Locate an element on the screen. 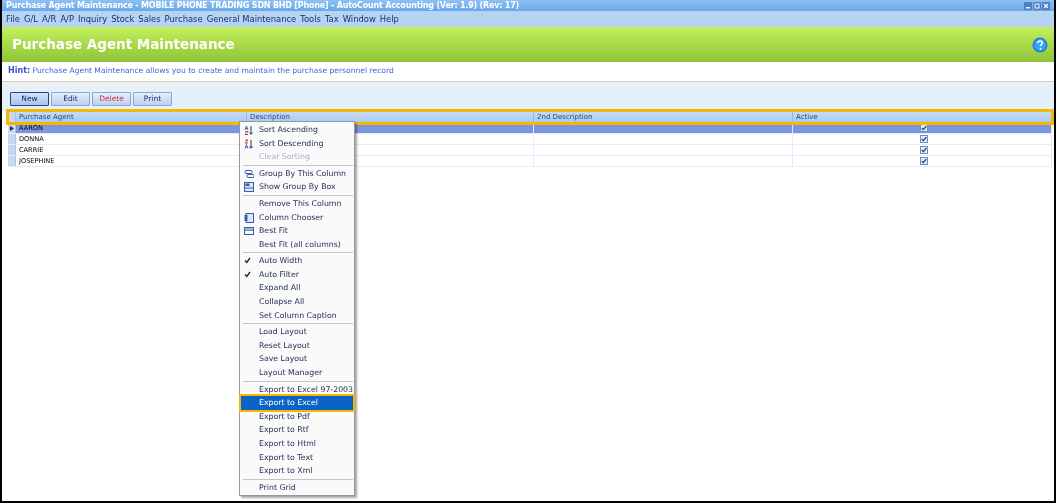 The height and width of the screenshot is (503, 1056). menu-item: Window is located at coordinates (359, 19).